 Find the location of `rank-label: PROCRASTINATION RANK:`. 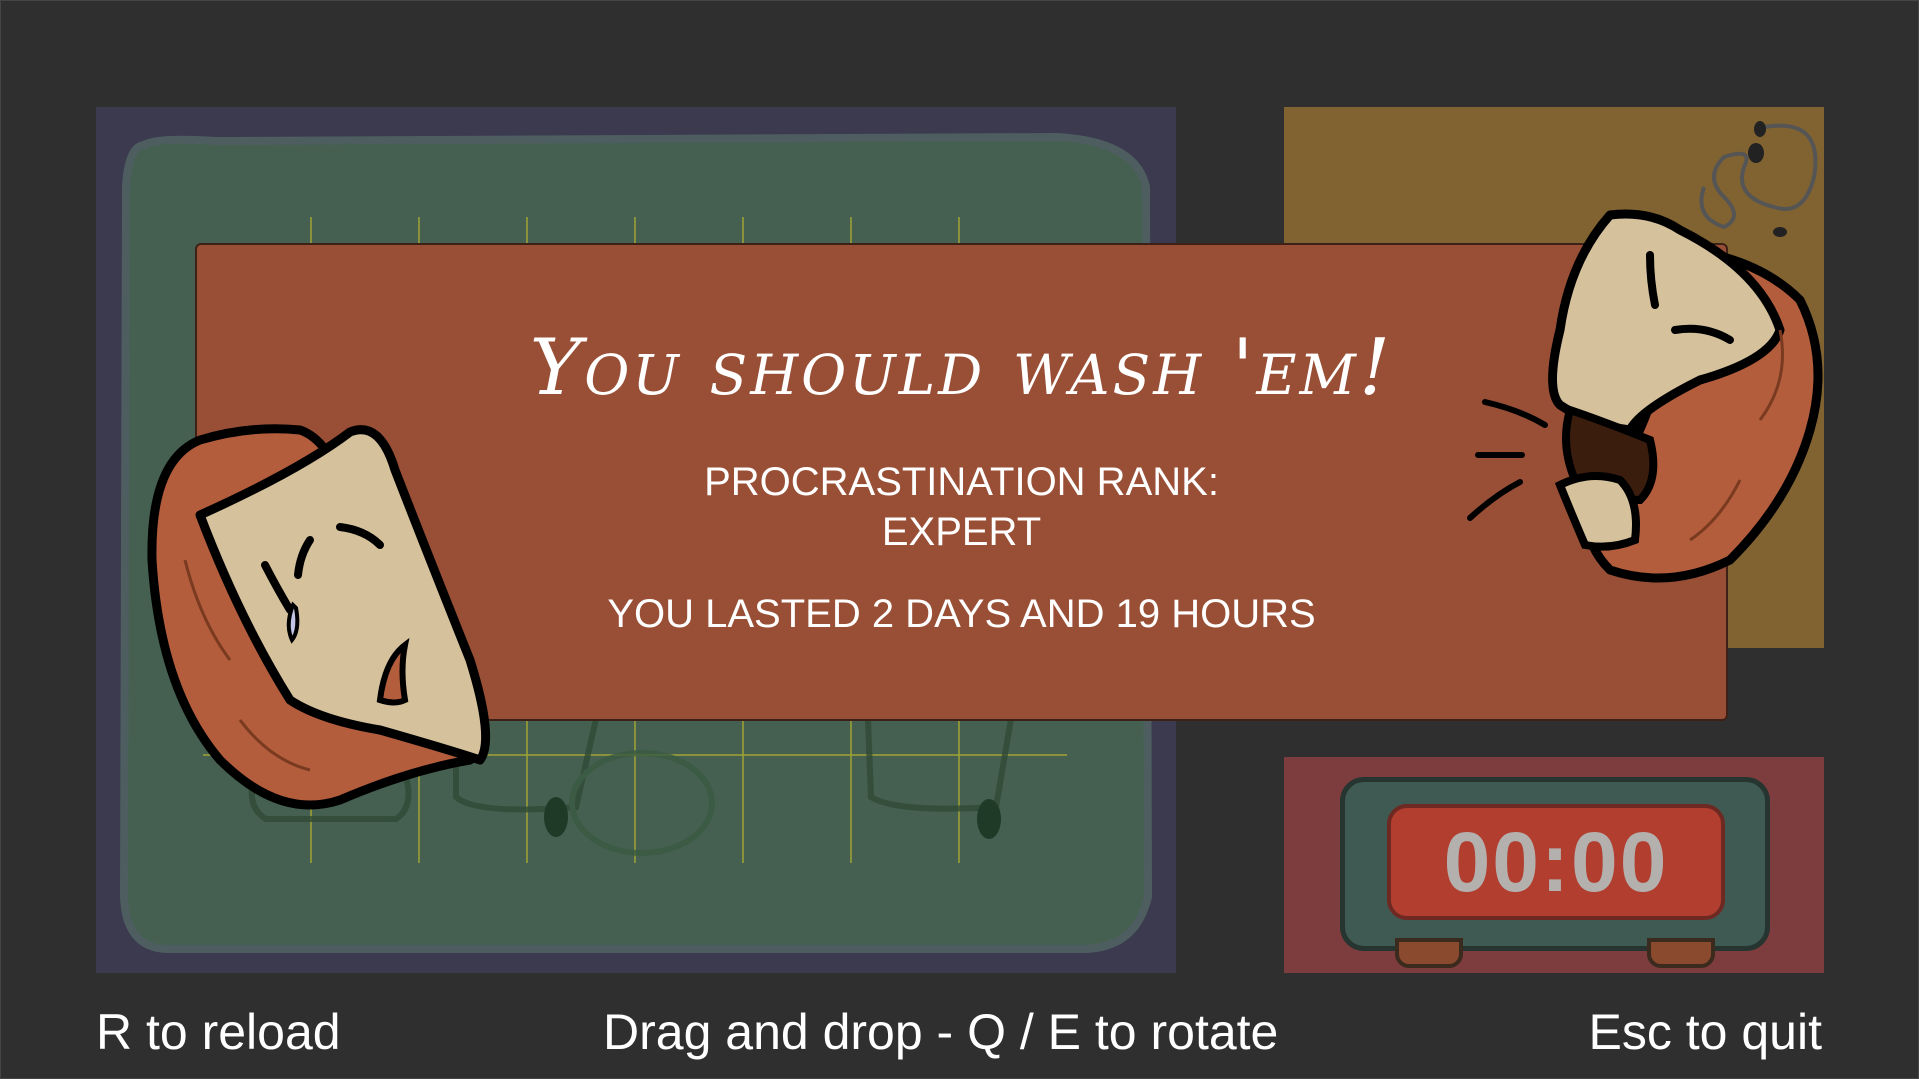

rank-label: PROCRASTINATION RANK: is located at coordinates (961, 482).